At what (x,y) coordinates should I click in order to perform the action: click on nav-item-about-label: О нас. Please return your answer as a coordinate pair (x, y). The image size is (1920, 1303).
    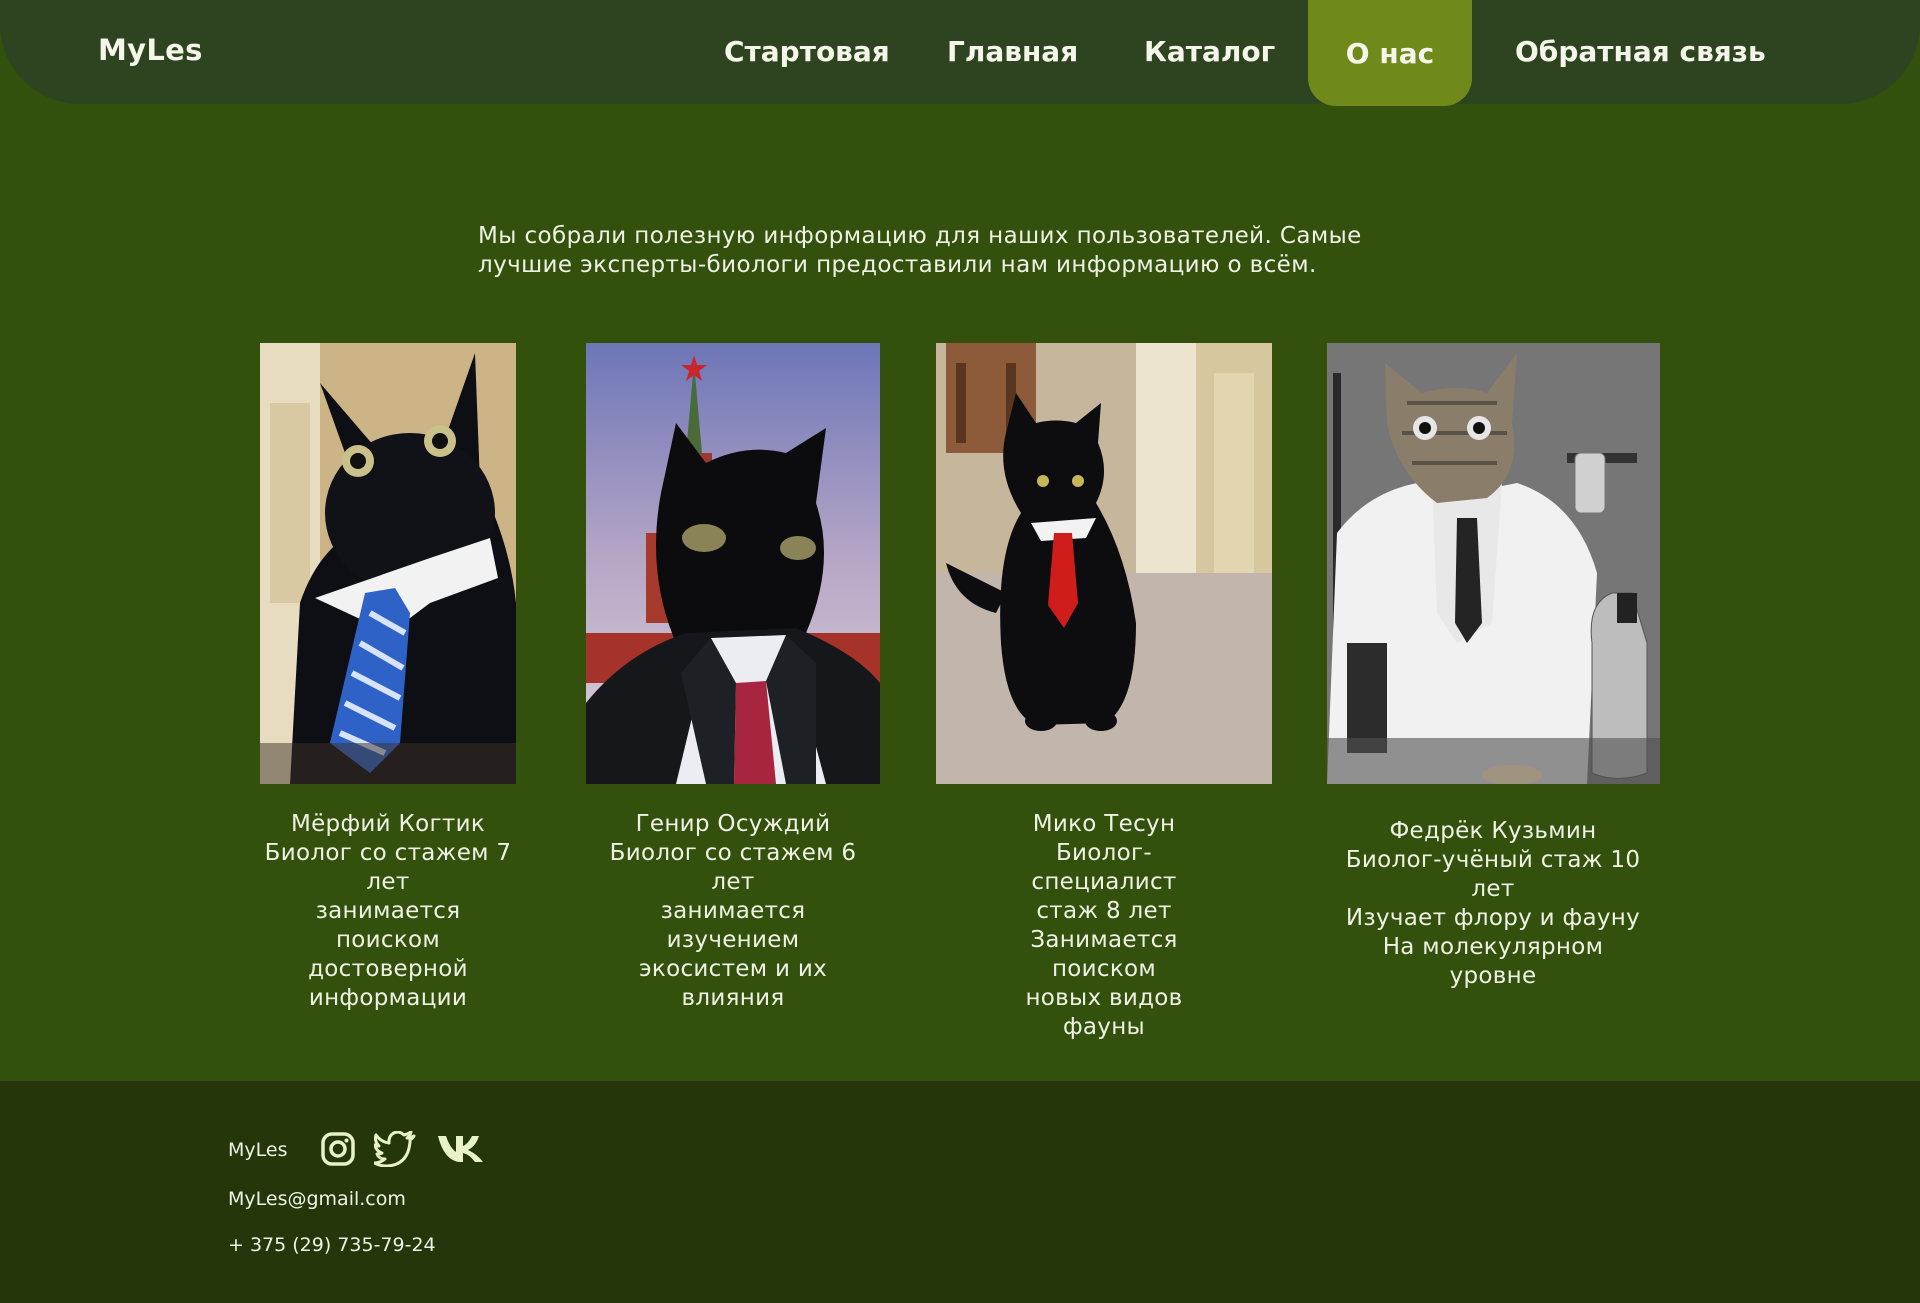
    Looking at the image, I should click on (1390, 53).